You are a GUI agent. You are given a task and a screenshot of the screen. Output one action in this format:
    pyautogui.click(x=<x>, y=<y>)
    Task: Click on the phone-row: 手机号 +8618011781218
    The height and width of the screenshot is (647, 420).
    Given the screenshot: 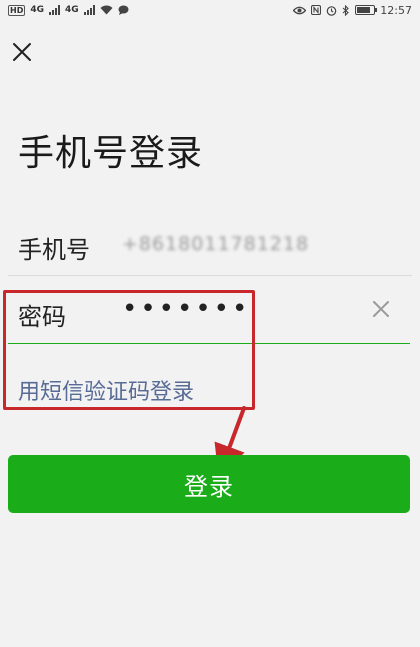 What is the action you would take?
    pyautogui.click(x=210, y=247)
    